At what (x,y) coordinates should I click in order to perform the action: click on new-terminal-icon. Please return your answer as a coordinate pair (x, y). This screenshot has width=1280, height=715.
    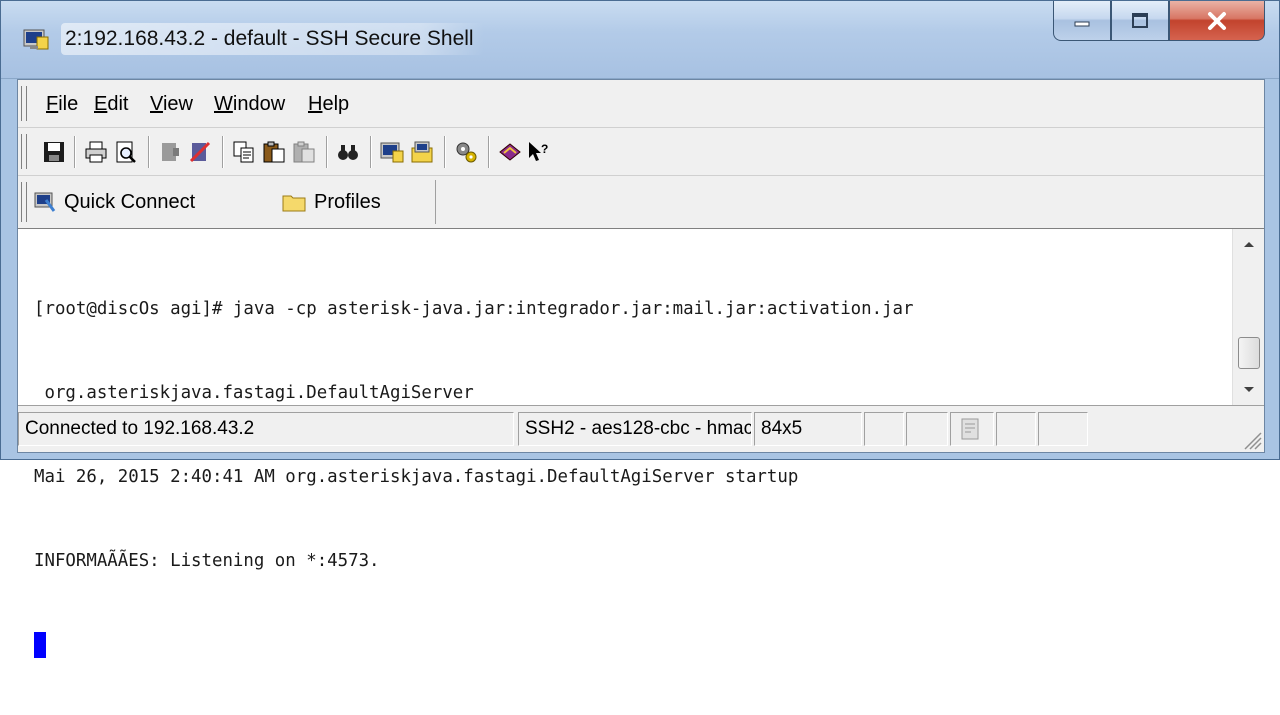
    Looking at the image, I should click on (392, 152).